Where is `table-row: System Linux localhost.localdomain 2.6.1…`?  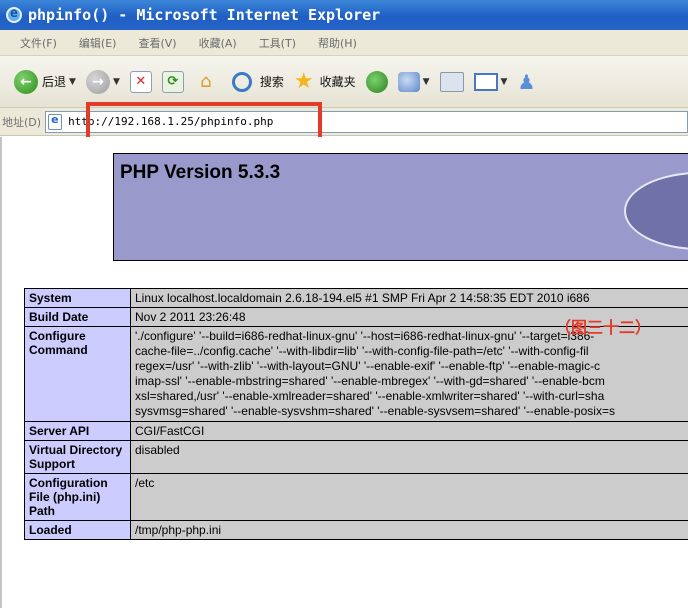
table-row: System Linux localhost.localdomain 2.6.1… is located at coordinates (356, 298).